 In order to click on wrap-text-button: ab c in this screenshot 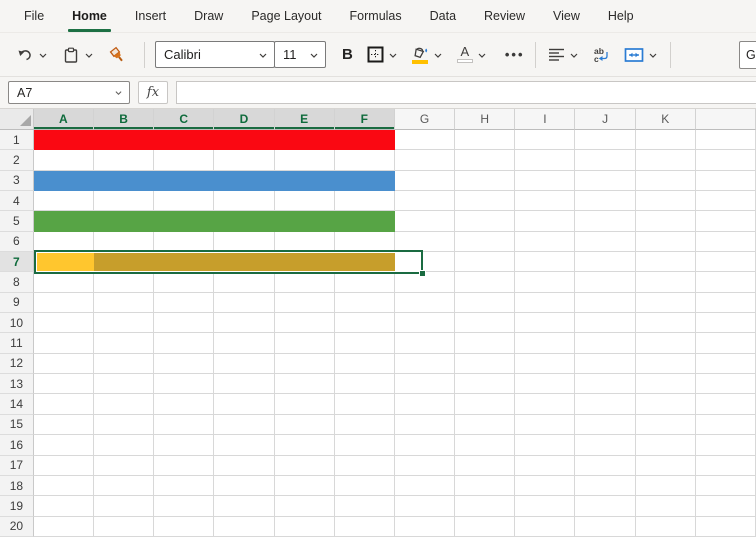, I will do `click(601, 55)`.